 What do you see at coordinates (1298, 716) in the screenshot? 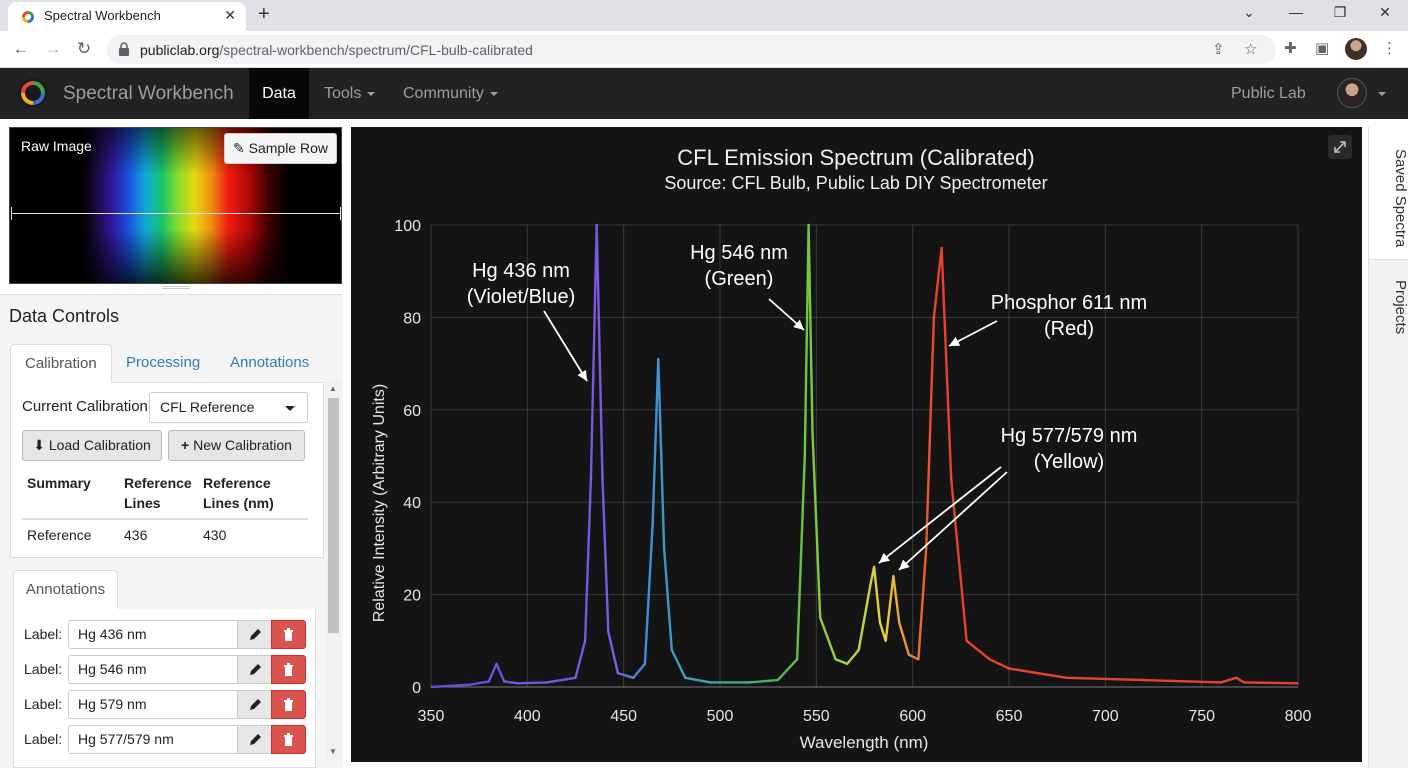
I see `x-tick-label: 800` at bounding box center [1298, 716].